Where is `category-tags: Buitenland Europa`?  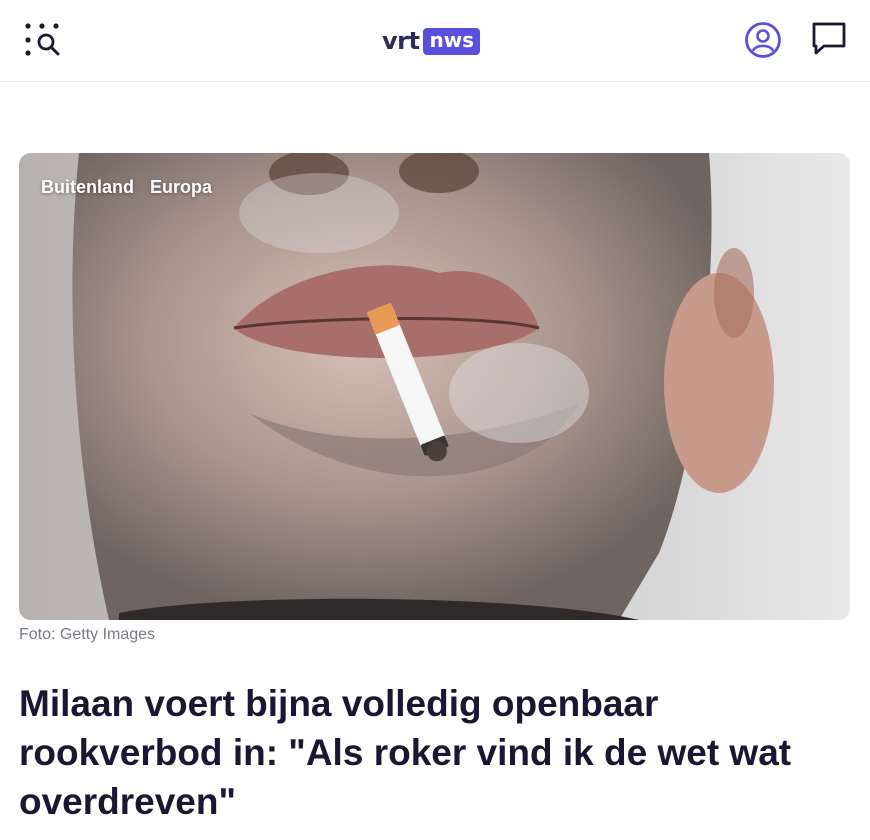
category-tags: Buitenland Europa is located at coordinates (126, 187).